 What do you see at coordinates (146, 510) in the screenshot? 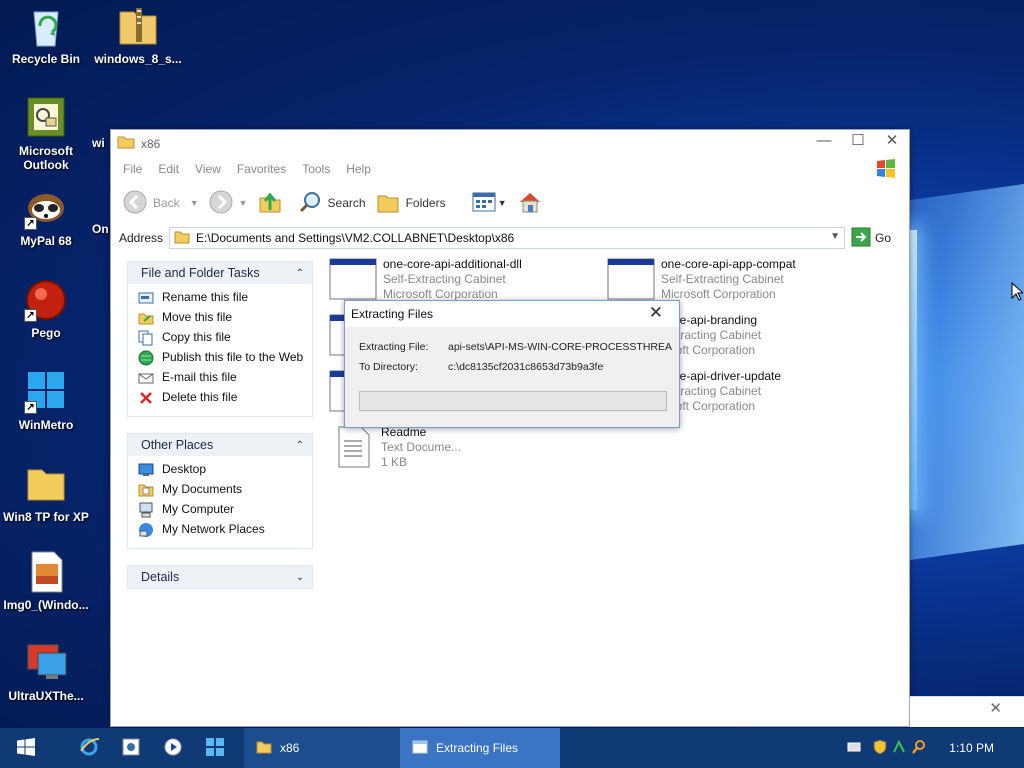
I see `my-computer-icon` at bounding box center [146, 510].